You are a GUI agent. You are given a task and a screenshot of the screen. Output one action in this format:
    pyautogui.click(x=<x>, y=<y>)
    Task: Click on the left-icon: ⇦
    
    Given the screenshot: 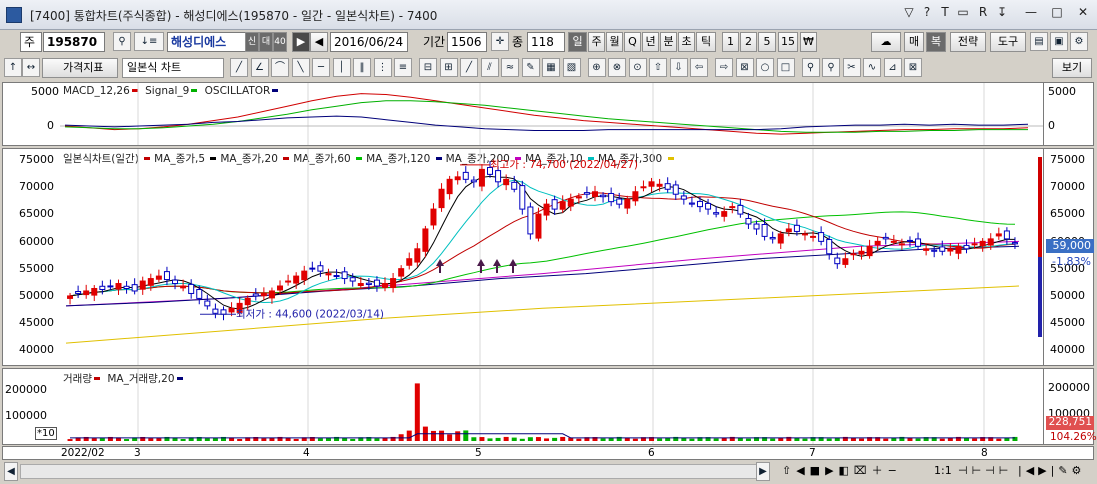 What is the action you would take?
    pyautogui.click(x=699, y=67)
    